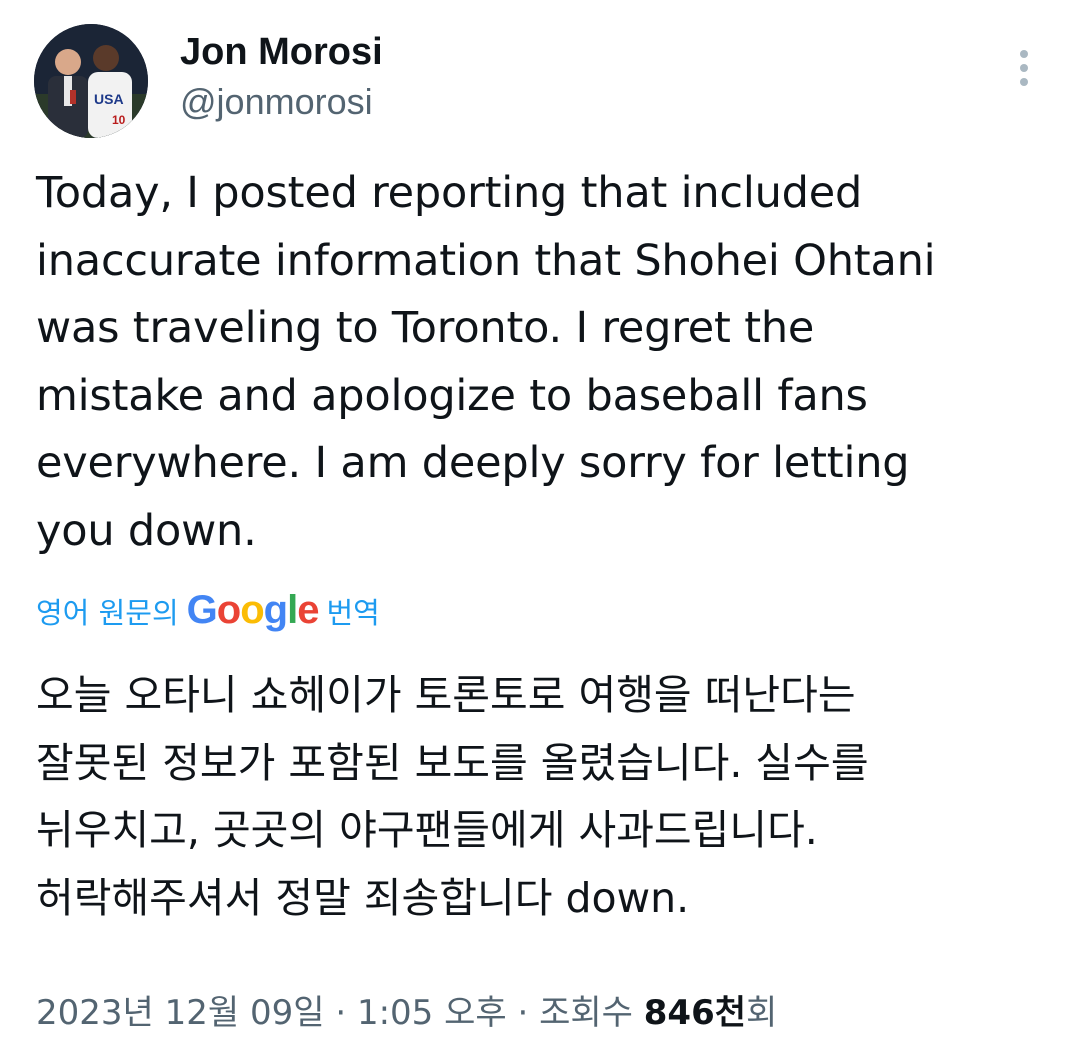 The height and width of the screenshot is (1043, 1080). Describe the element at coordinates (308, 610) in the screenshot. I see `google-letter: e` at that location.